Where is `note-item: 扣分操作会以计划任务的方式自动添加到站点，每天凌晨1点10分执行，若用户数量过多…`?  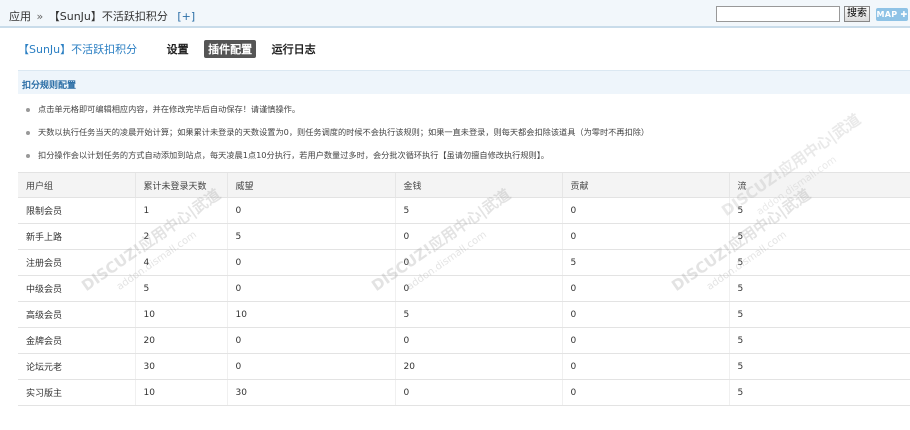 note-item: 扣分操作会以计划任务的方式自动添加到站点，每天凌晨1点10分执行，若用户数量过多… is located at coordinates (467, 161).